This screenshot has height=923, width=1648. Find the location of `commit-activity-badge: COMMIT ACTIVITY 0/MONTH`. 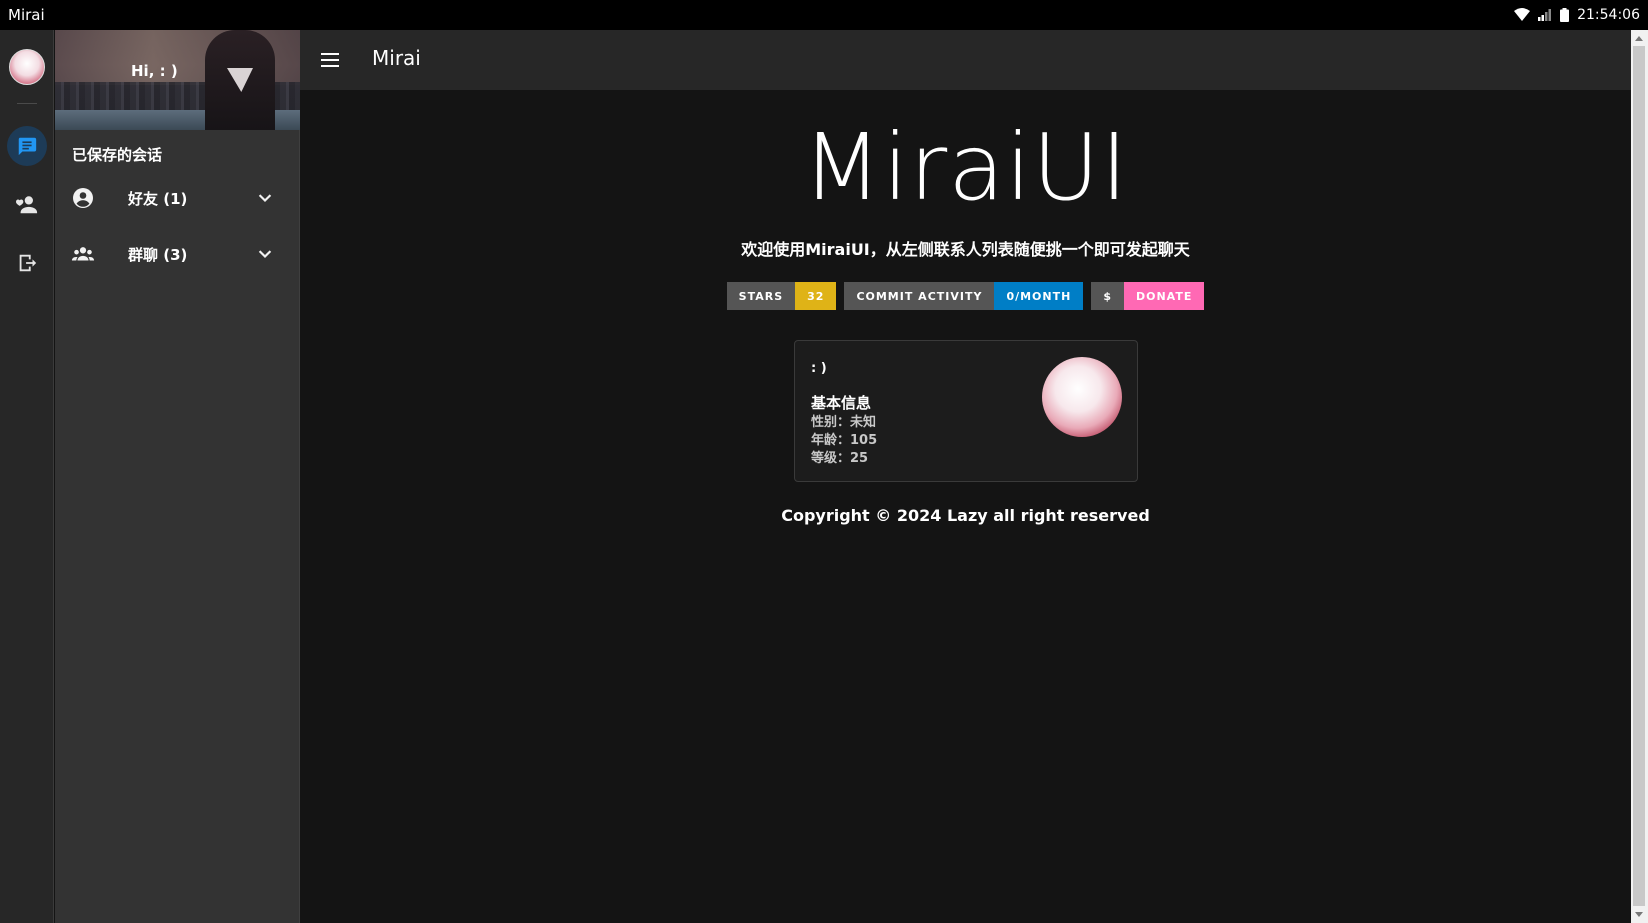

commit-activity-badge: COMMIT ACTIVITY 0/MONTH is located at coordinates (964, 296).